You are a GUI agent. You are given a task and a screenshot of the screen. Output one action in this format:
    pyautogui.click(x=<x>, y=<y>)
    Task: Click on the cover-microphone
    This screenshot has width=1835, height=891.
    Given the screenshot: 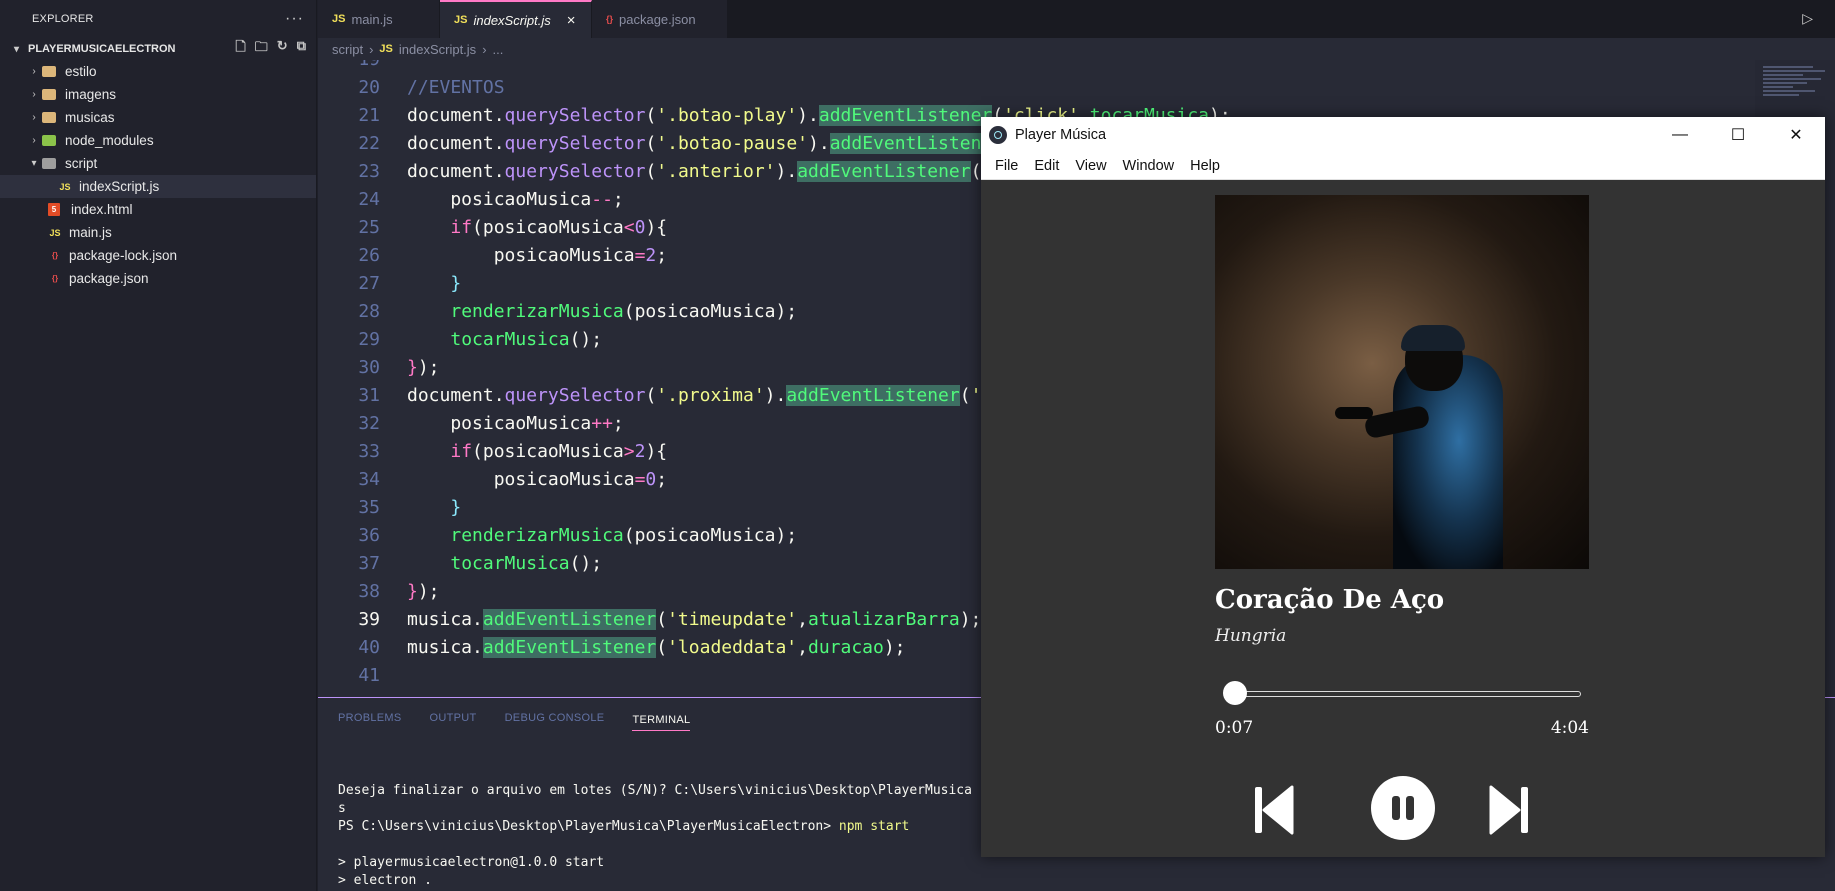 What is the action you would take?
    pyautogui.click(x=1354, y=413)
    